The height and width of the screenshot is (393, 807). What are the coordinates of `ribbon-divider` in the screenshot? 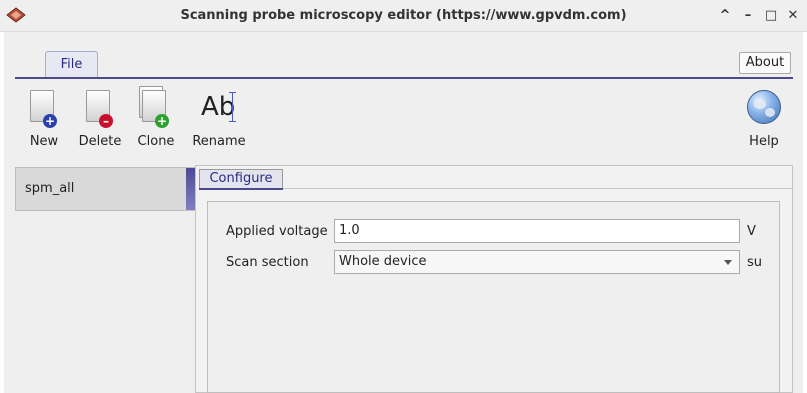 It's located at (404, 78).